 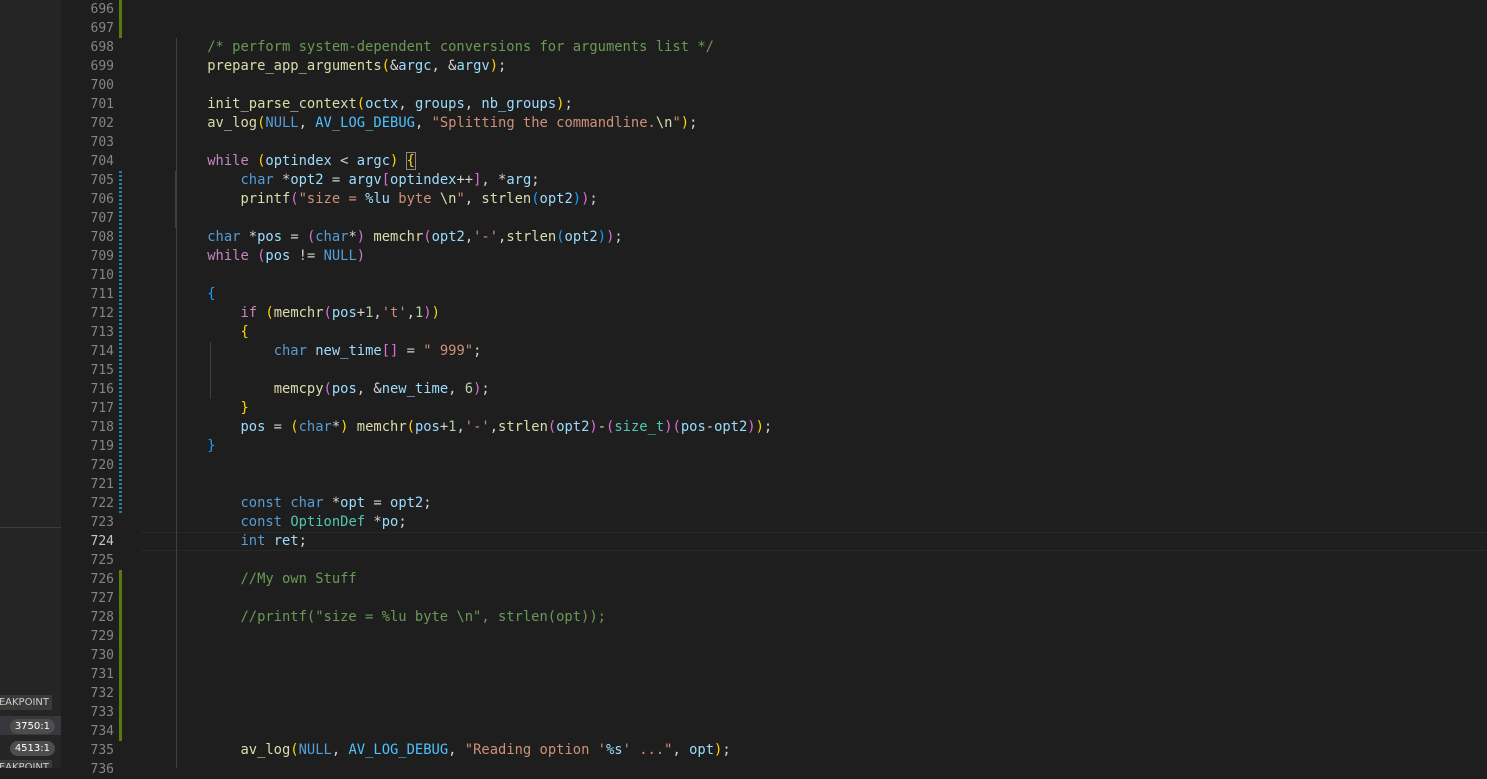 What do you see at coordinates (294, 750) in the screenshot?
I see `bracket-token: (` at bounding box center [294, 750].